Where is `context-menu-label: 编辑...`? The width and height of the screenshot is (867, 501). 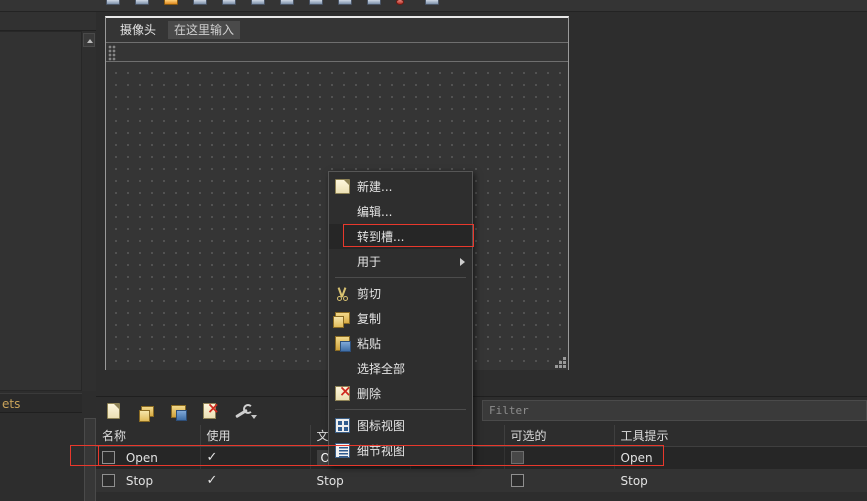 context-menu-label: 编辑... is located at coordinates (375, 212).